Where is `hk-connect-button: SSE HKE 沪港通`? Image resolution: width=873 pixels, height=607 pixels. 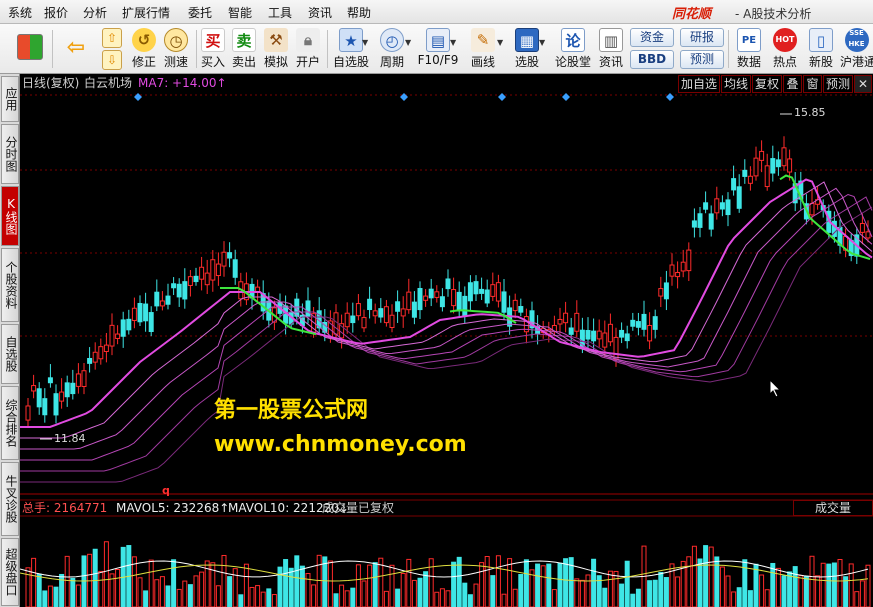 hk-connect-button: SSE HKE 沪港通 is located at coordinates (856, 49).